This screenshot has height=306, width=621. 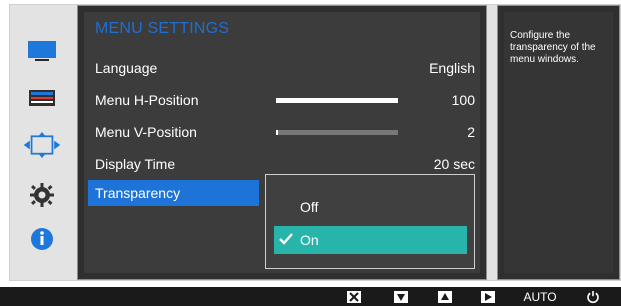 What do you see at coordinates (354, 297) in the screenshot?
I see `close-icon` at bounding box center [354, 297].